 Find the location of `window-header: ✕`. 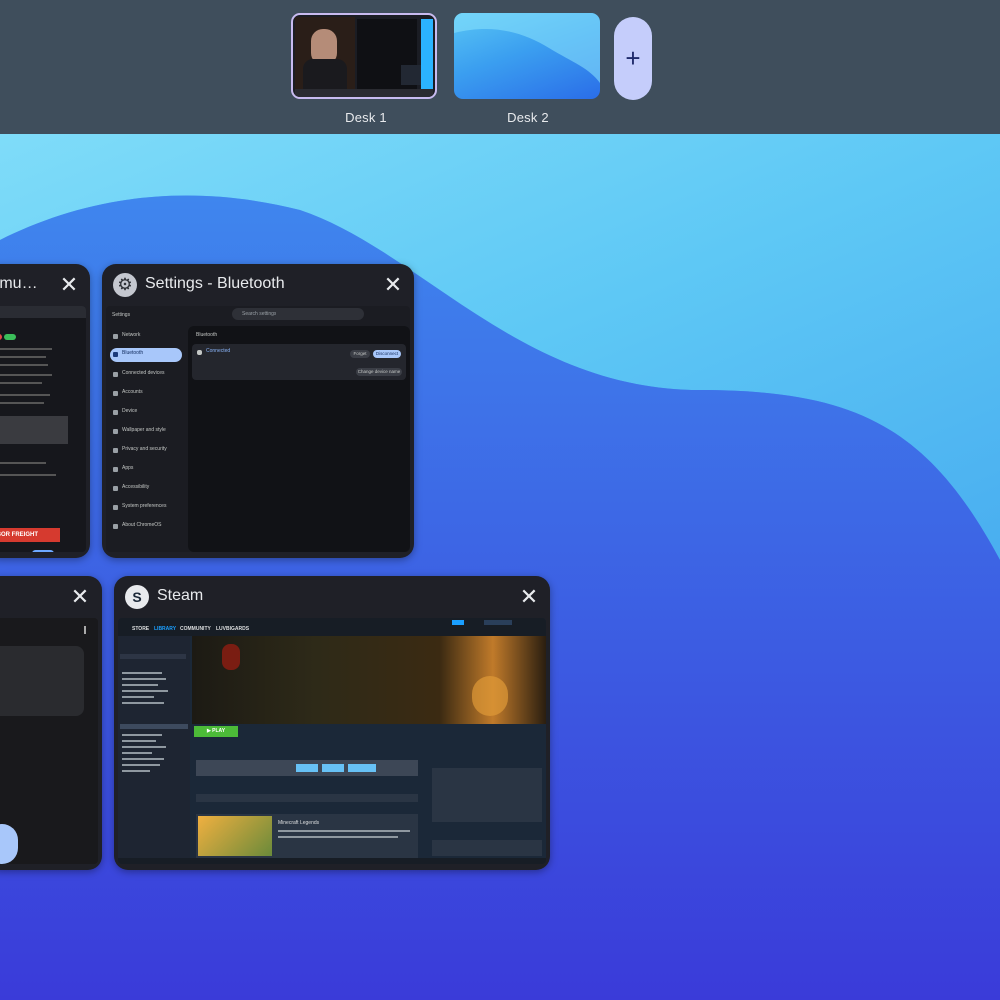

window-header: ✕ is located at coordinates (51, 597).